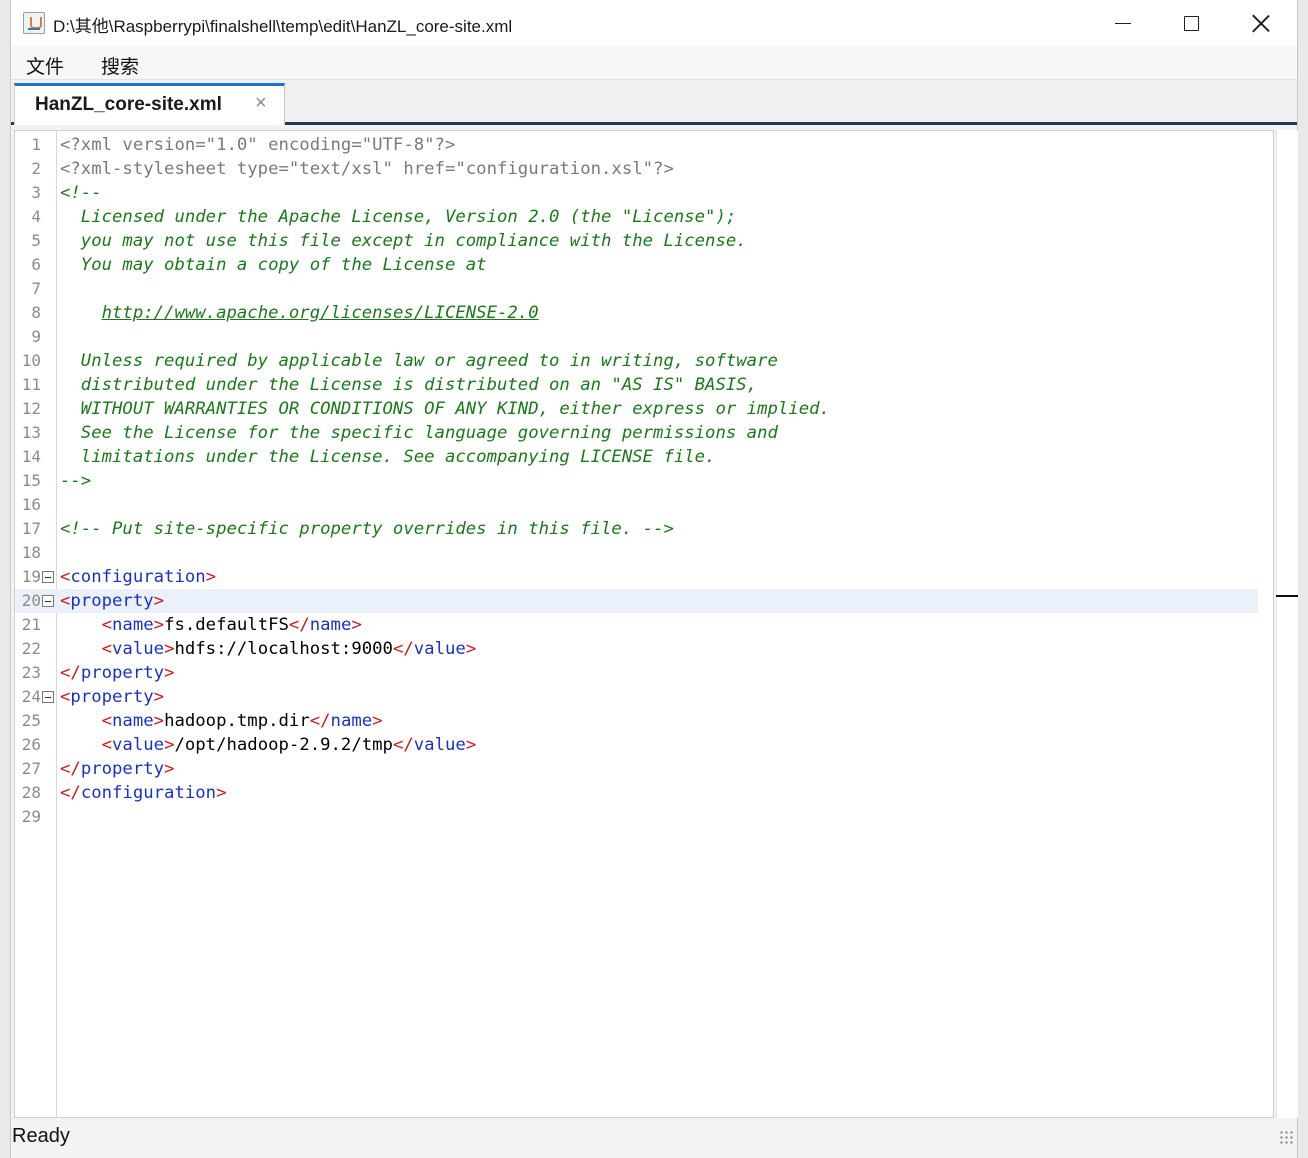  Describe the element at coordinates (644, 697) in the screenshot. I see `code-line: 24 <property>` at that location.